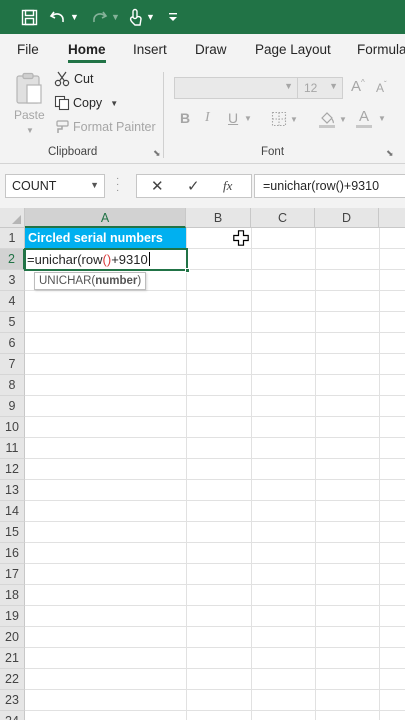  What do you see at coordinates (227, 186) in the screenshot?
I see `insert-function-icon: fx` at bounding box center [227, 186].